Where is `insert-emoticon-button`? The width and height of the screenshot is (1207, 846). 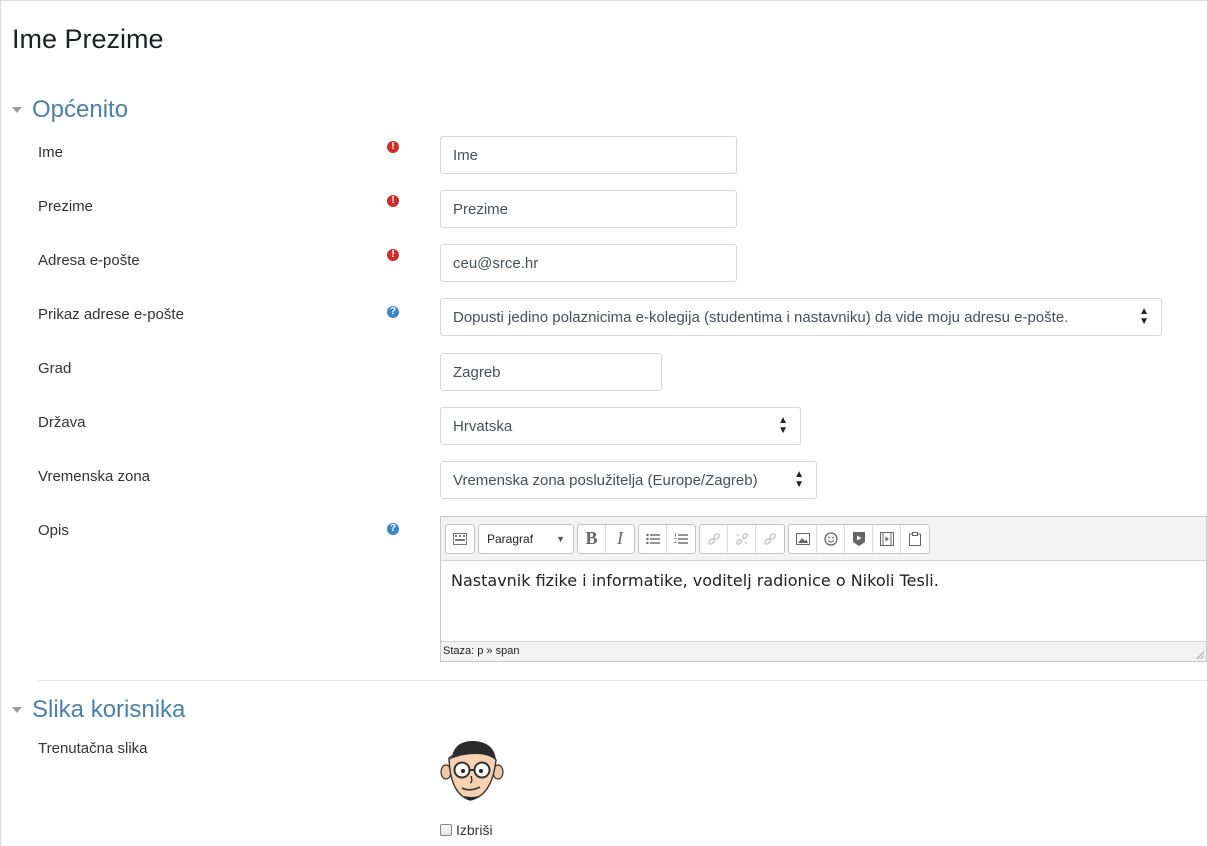 insert-emoticon-button is located at coordinates (831, 538).